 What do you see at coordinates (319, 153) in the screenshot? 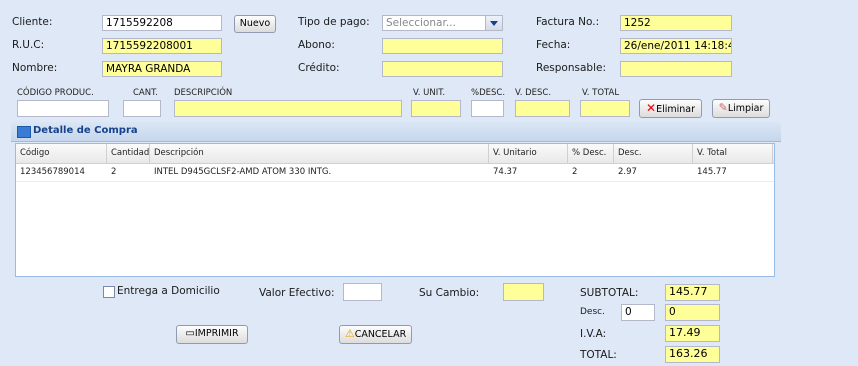
I see `col-descripcion: Descripción` at bounding box center [319, 153].